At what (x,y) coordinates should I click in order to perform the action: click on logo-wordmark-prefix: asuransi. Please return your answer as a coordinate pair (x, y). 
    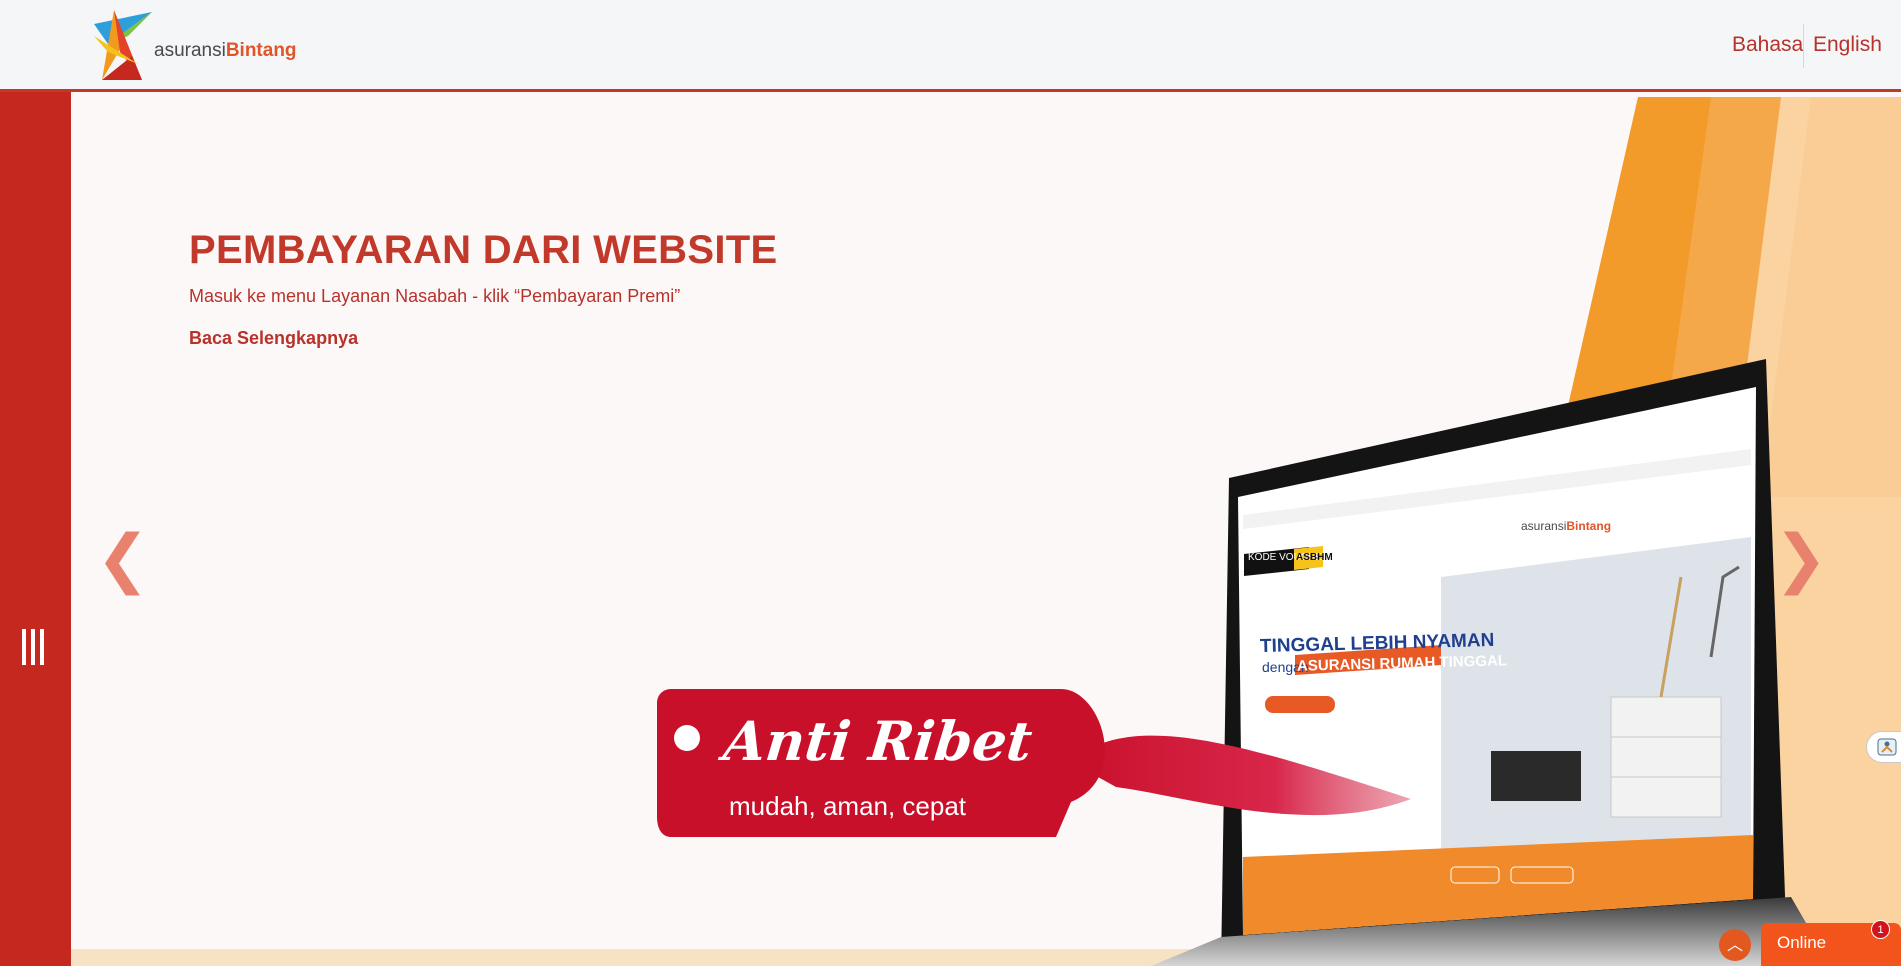
    Looking at the image, I should click on (190, 50).